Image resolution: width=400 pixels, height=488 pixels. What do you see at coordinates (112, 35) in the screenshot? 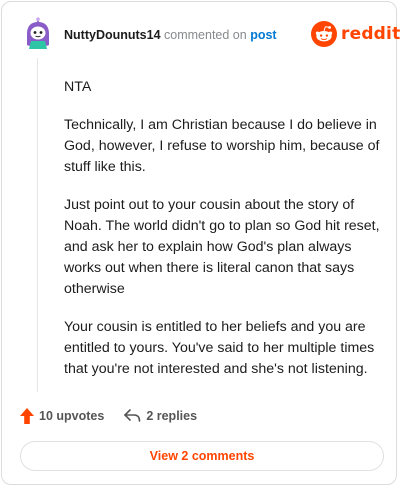
I see `username-link: NuttyDounuts14` at bounding box center [112, 35].